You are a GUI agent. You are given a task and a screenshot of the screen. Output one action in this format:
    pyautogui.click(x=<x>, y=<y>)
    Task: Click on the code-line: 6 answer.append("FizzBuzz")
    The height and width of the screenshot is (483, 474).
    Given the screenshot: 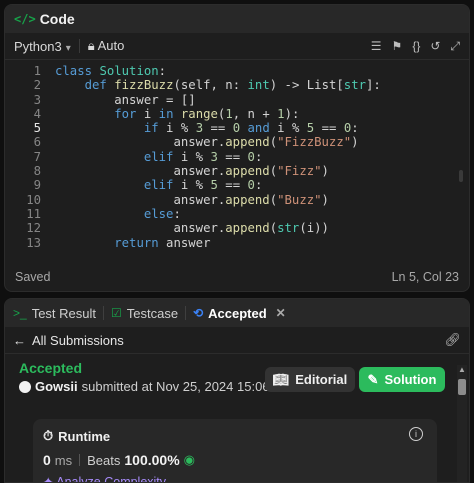 What is the action you would take?
    pyautogui.click(x=196, y=142)
    